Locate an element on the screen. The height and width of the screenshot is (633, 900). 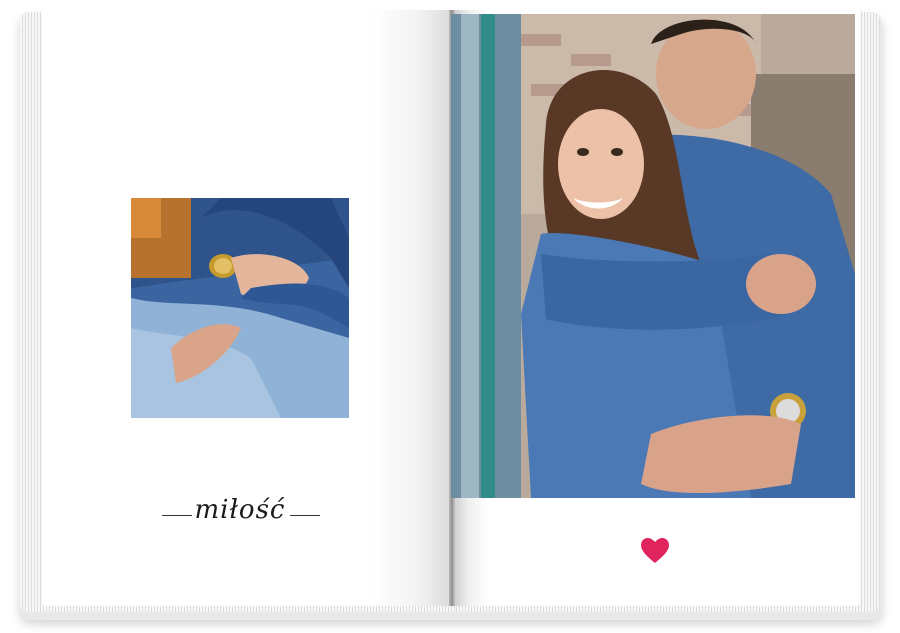
caption-flourish-right is located at coordinates (305, 515).